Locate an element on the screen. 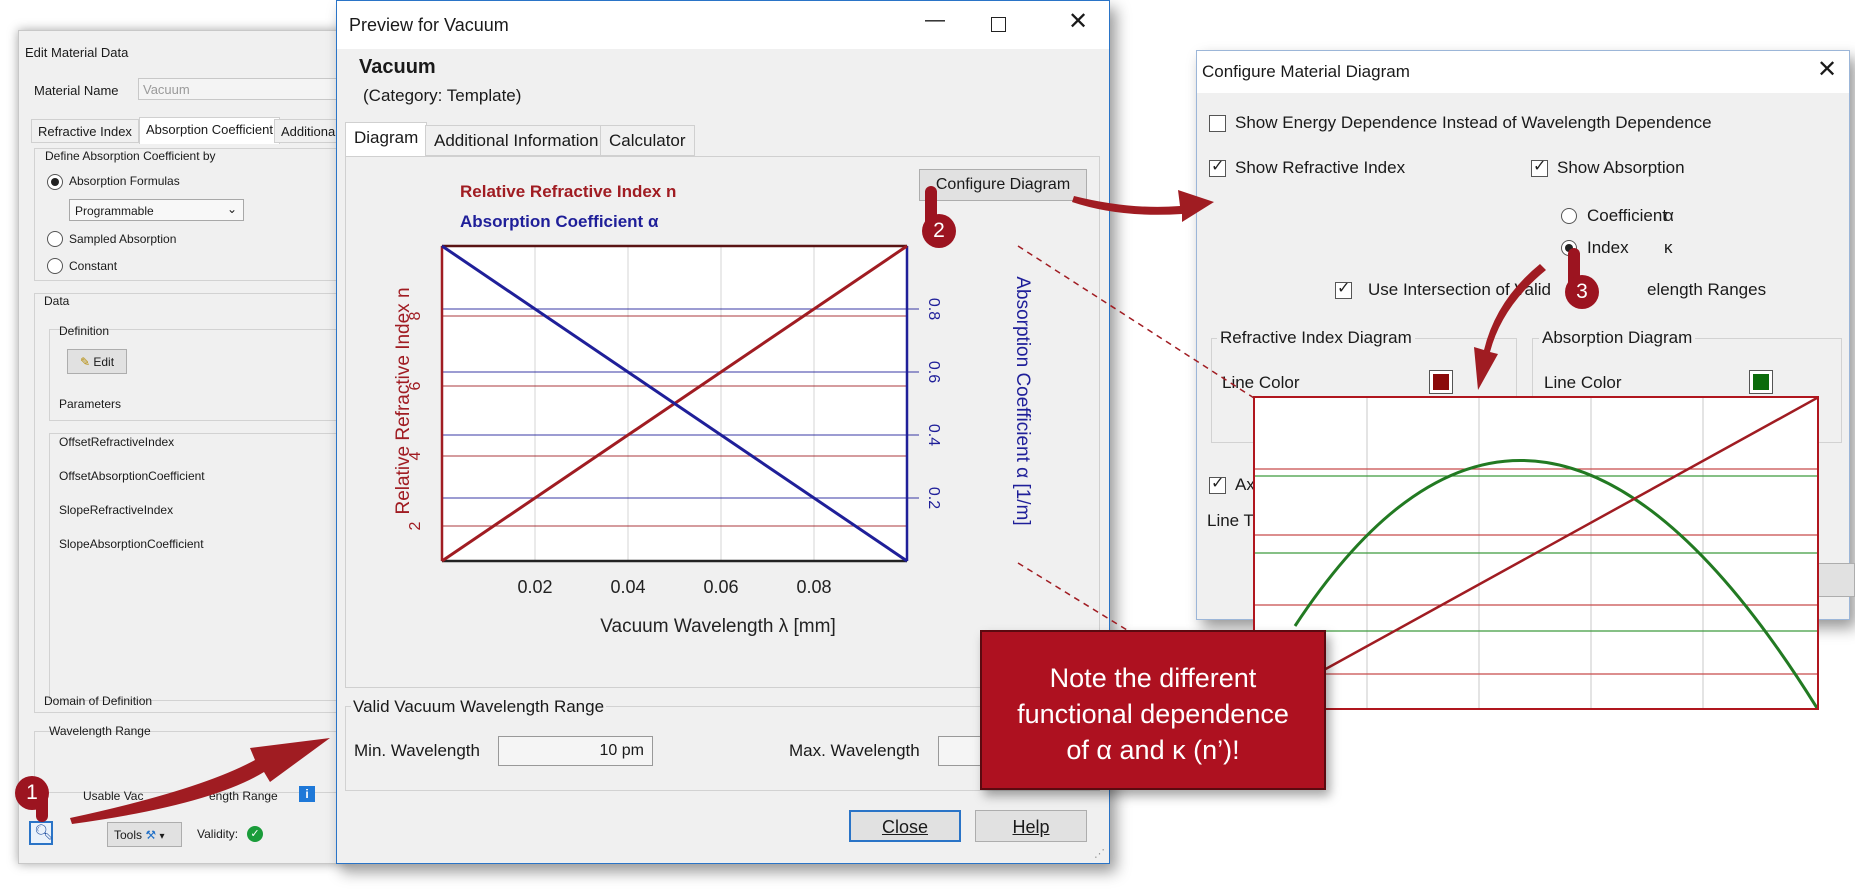 This screenshot has width=1855, height=892. note-line: of α and κ (n’)! is located at coordinates (1153, 750).